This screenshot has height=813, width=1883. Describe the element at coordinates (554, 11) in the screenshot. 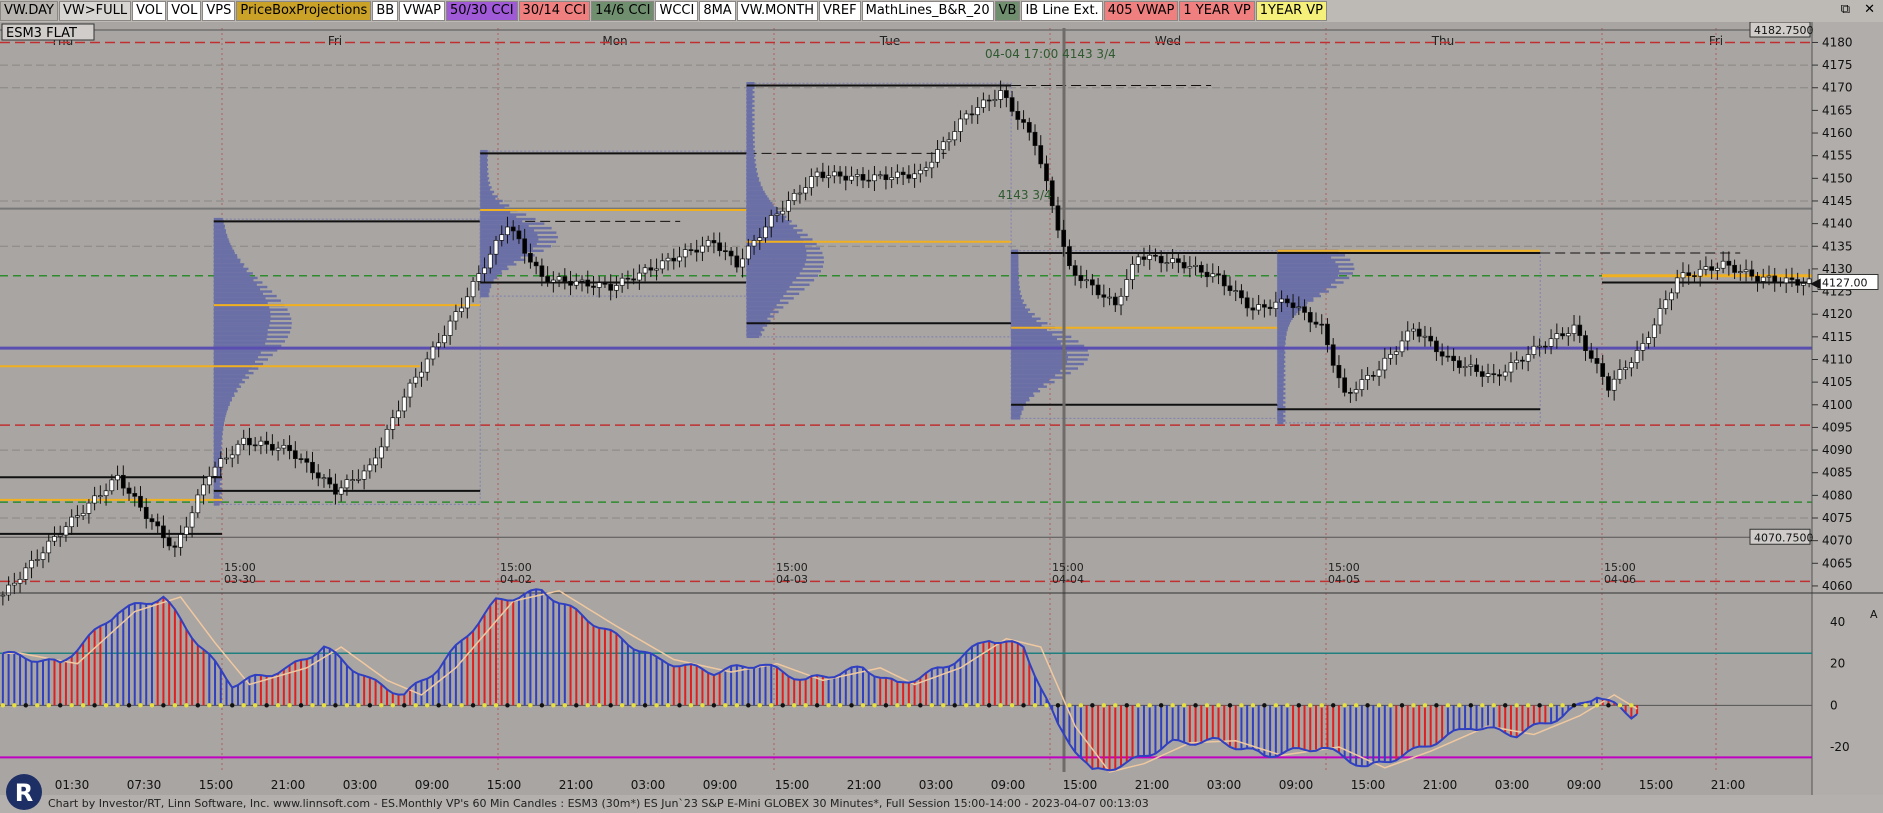

I see `toolbar-button-9: 30/14 CCI` at that location.